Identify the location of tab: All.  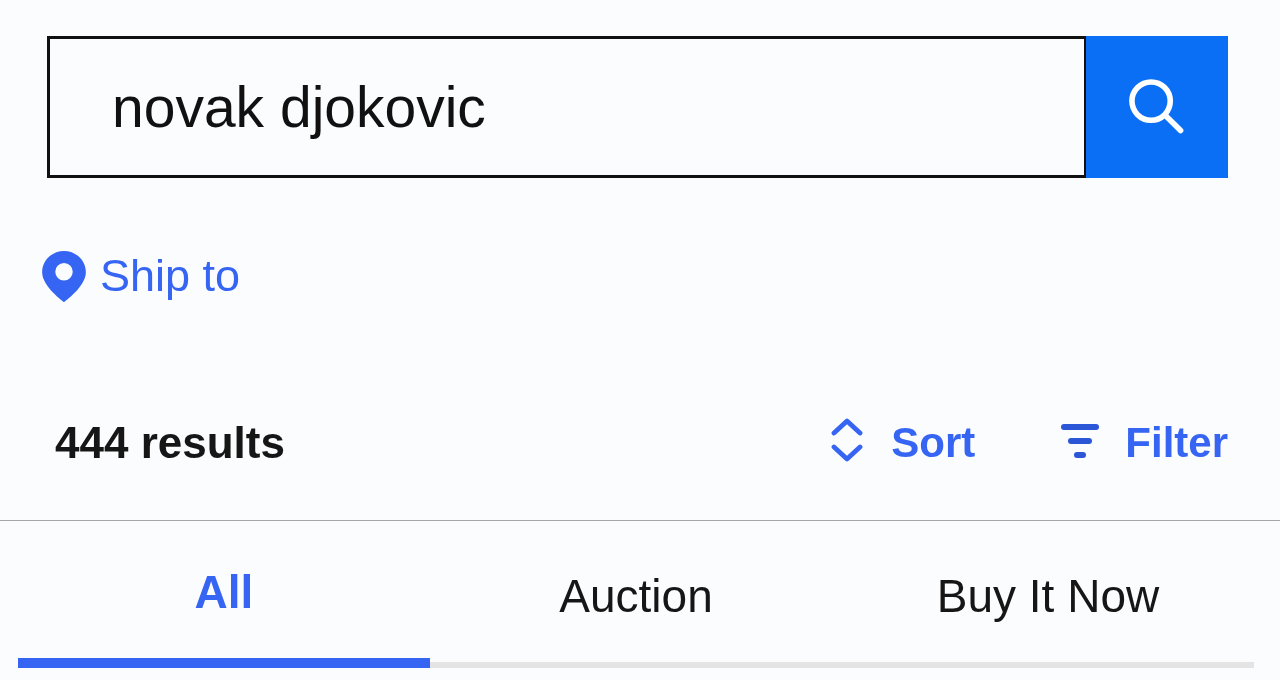
(224, 594).